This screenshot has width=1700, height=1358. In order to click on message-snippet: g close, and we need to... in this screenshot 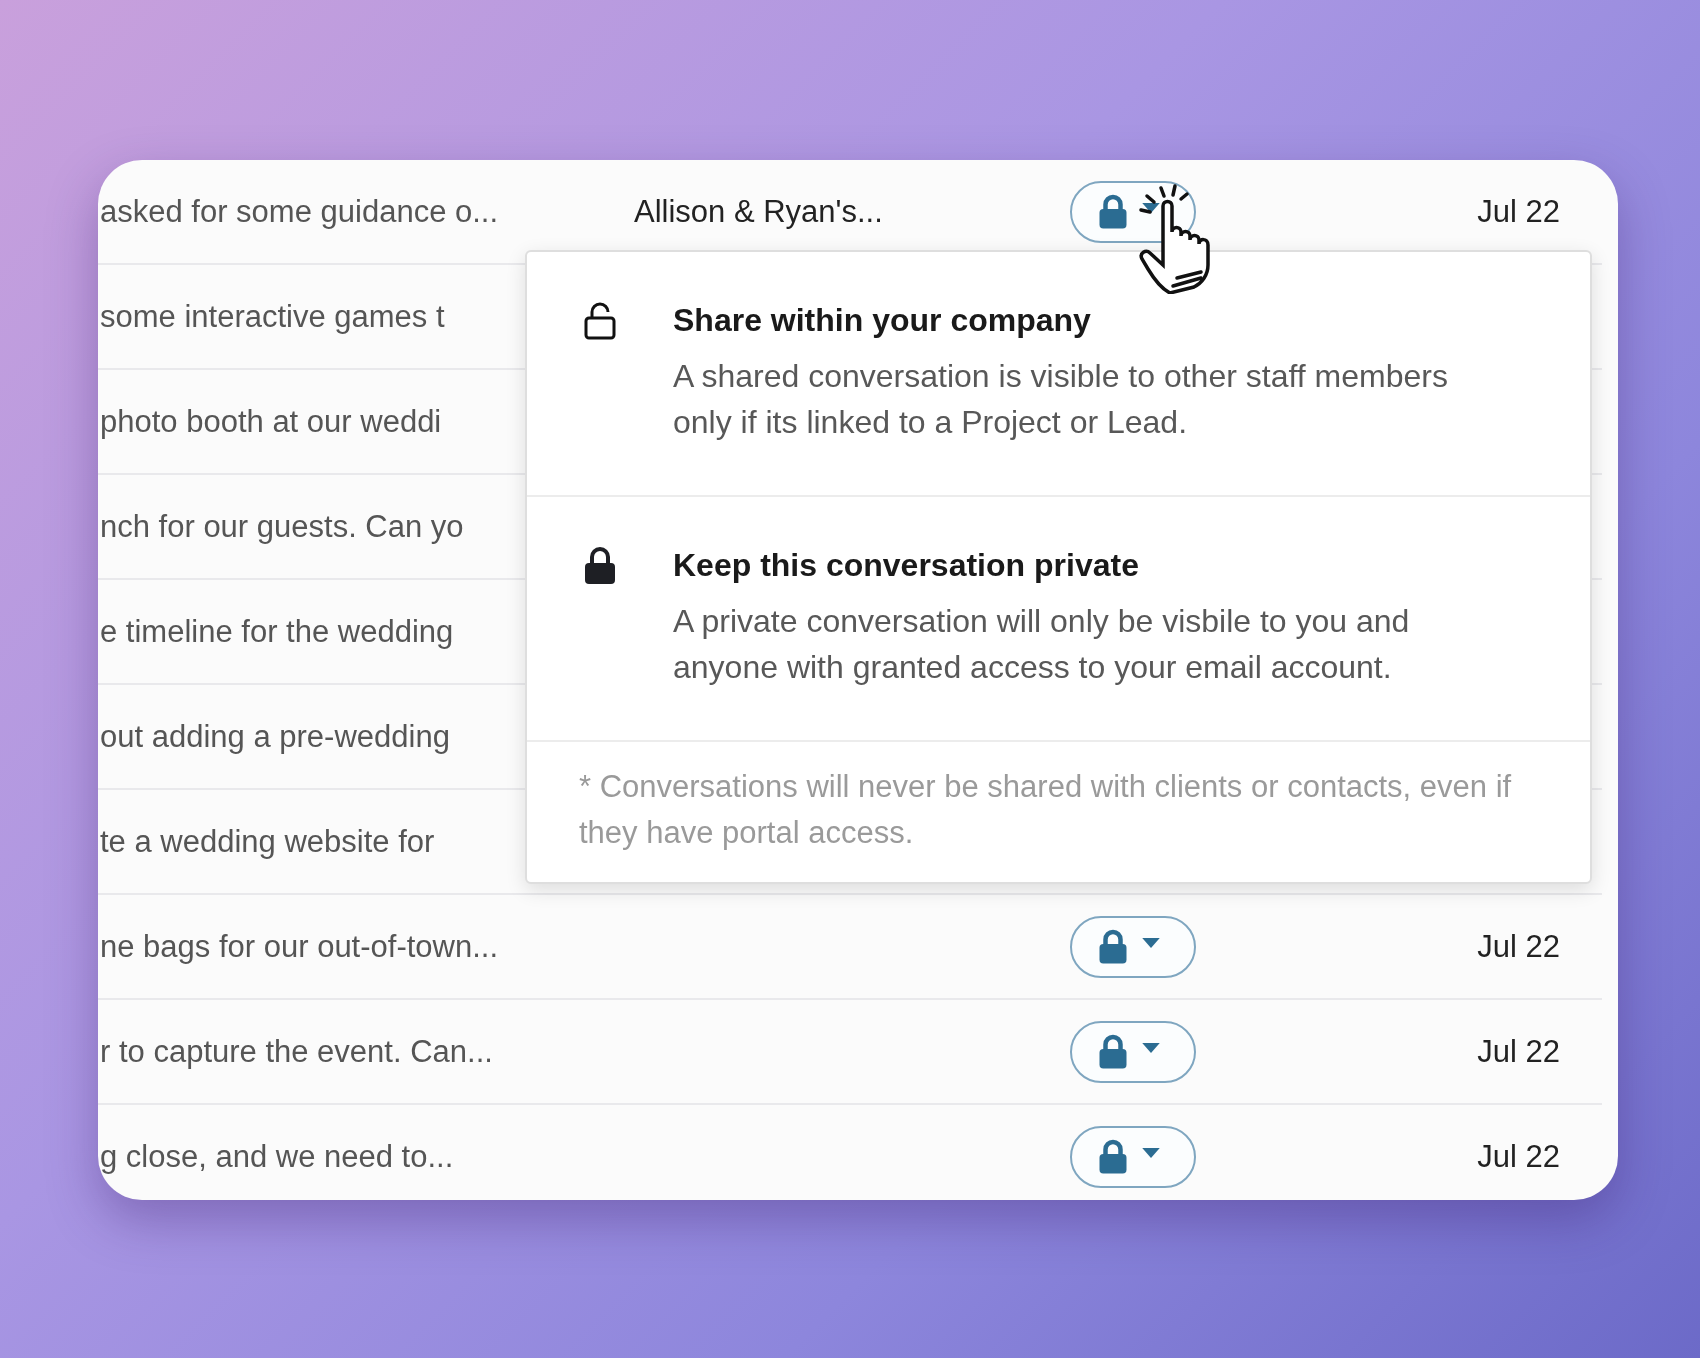, I will do `click(277, 1156)`.